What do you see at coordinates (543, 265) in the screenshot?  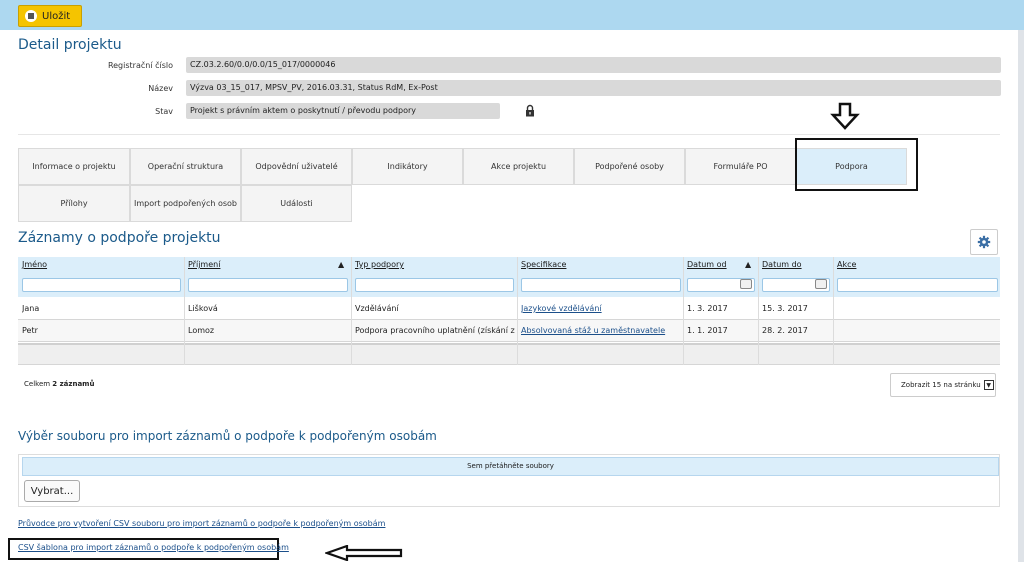 I see `col-header-specification: Specifikace` at bounding box center [543, 265].